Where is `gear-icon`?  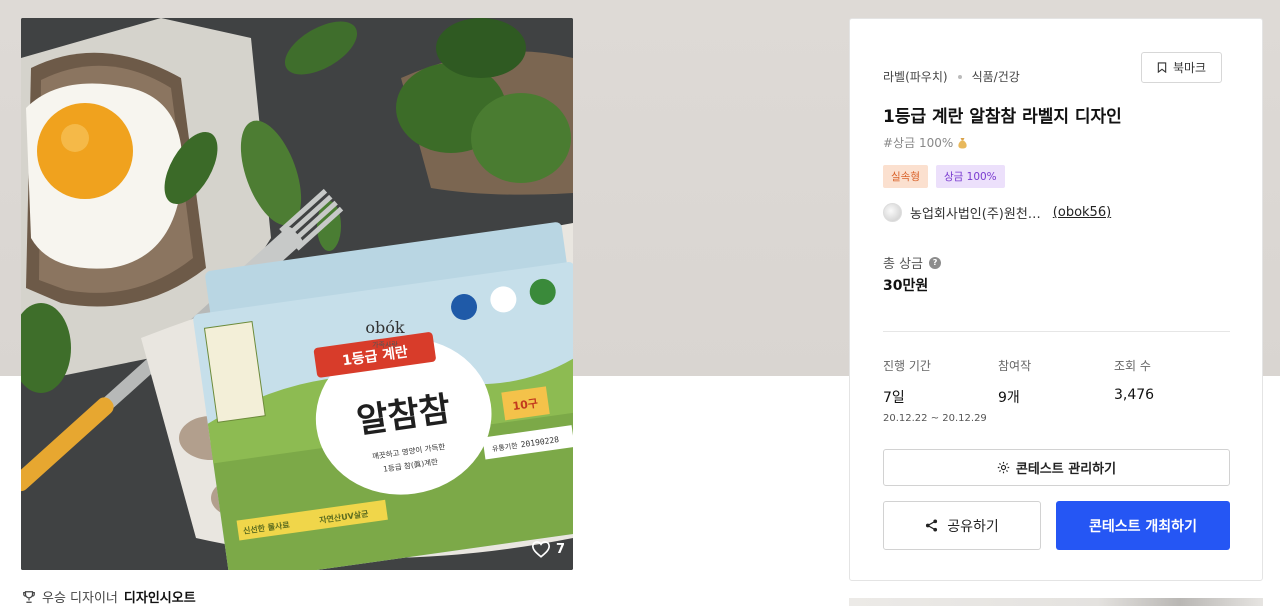
gear-icon is located at coordinates (1003, 467).